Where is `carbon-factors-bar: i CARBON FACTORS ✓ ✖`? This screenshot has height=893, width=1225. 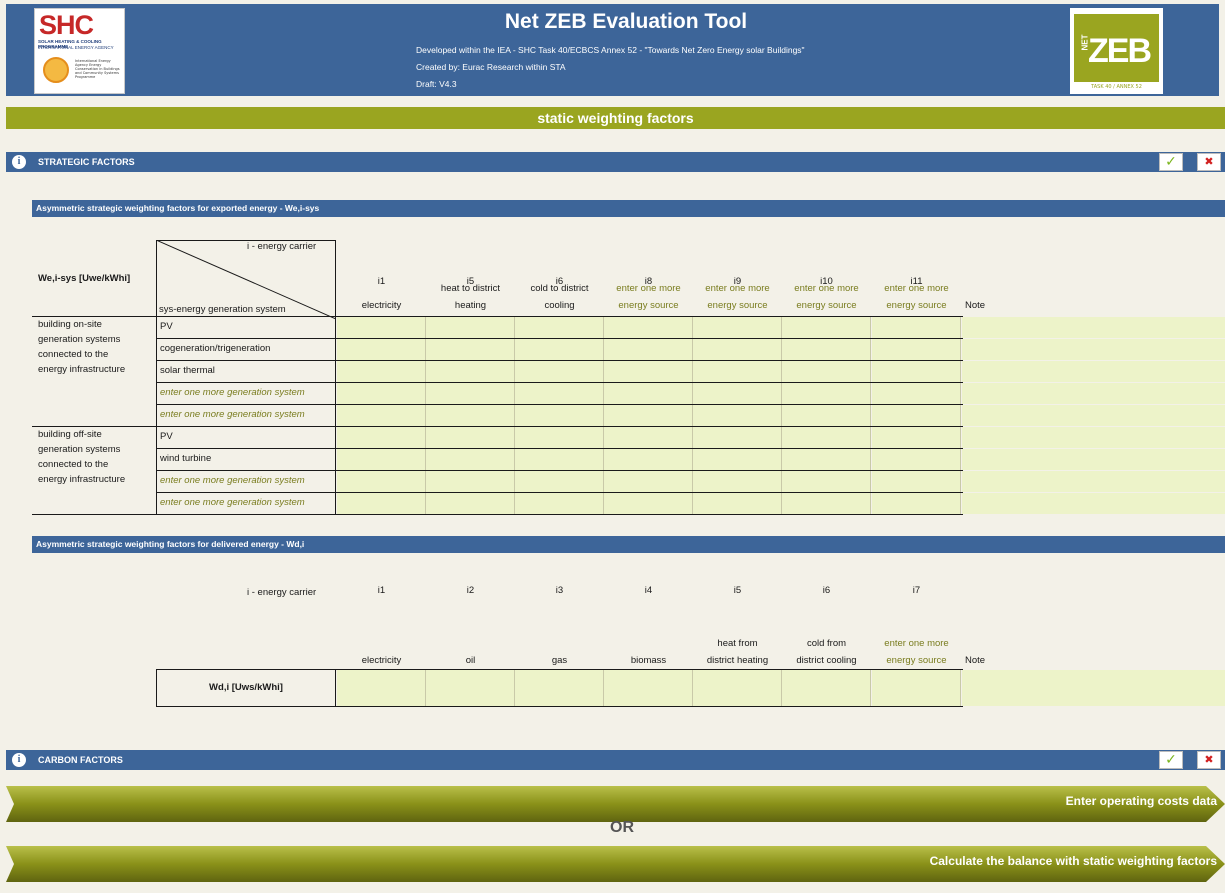
carbon-factors-bar: i CARBON FACTORS ✓ ✖ is located at coordinates (615, 760).